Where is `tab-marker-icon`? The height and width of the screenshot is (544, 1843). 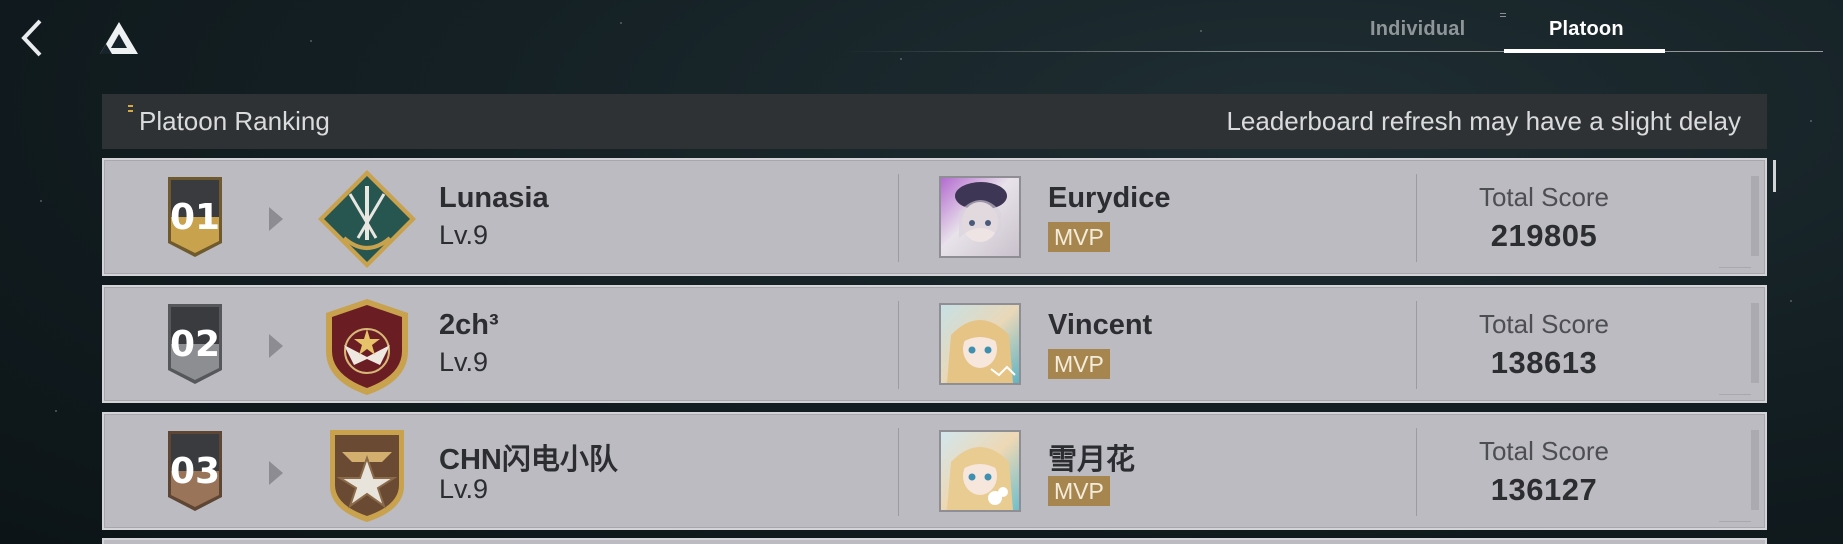 tab-marker-icon is located at coordinates (1503, 15).